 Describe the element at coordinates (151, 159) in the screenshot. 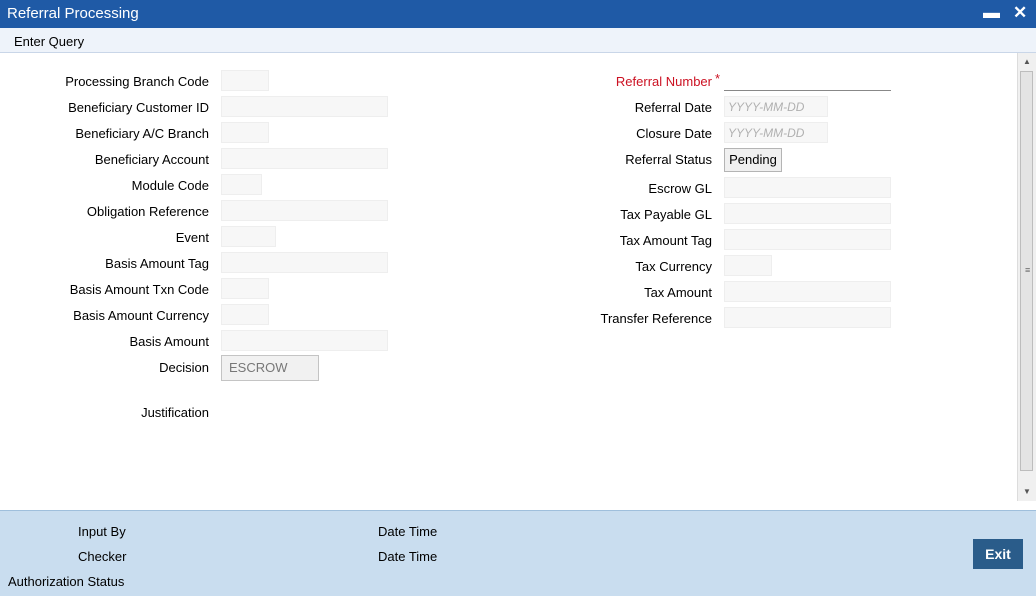

I see `beneficiary-account-label: Beneficiary Account` at that location.